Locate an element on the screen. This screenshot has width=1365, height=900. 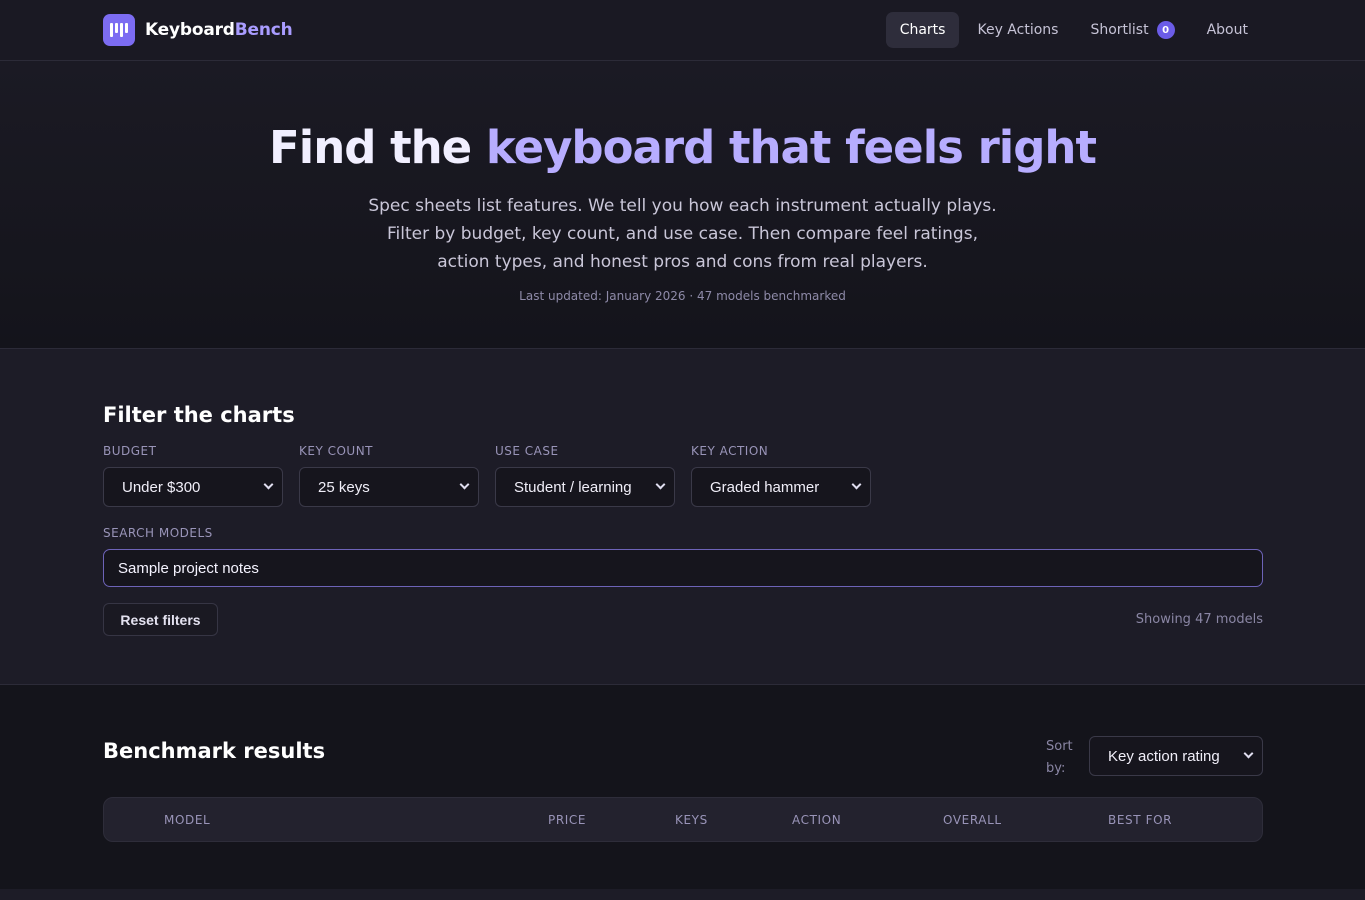
use-case-select: Student / learning is located at coordinates (585, 487).